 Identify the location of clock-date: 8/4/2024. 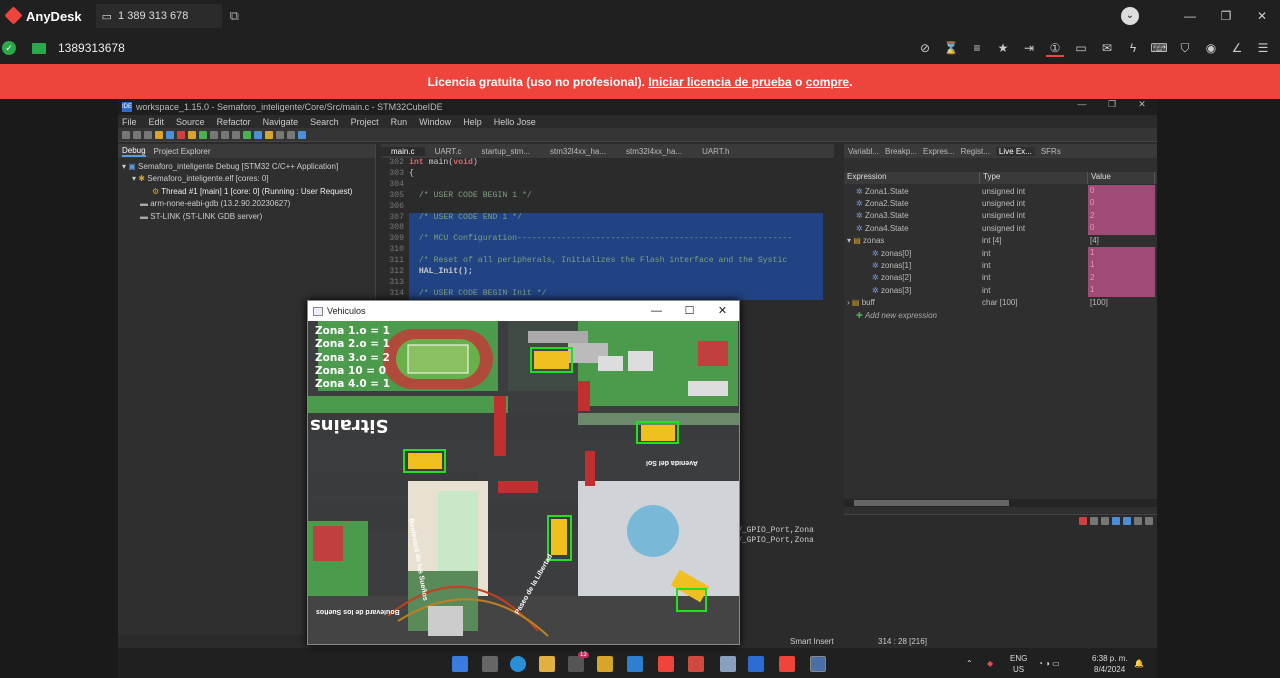
(1109, 669).